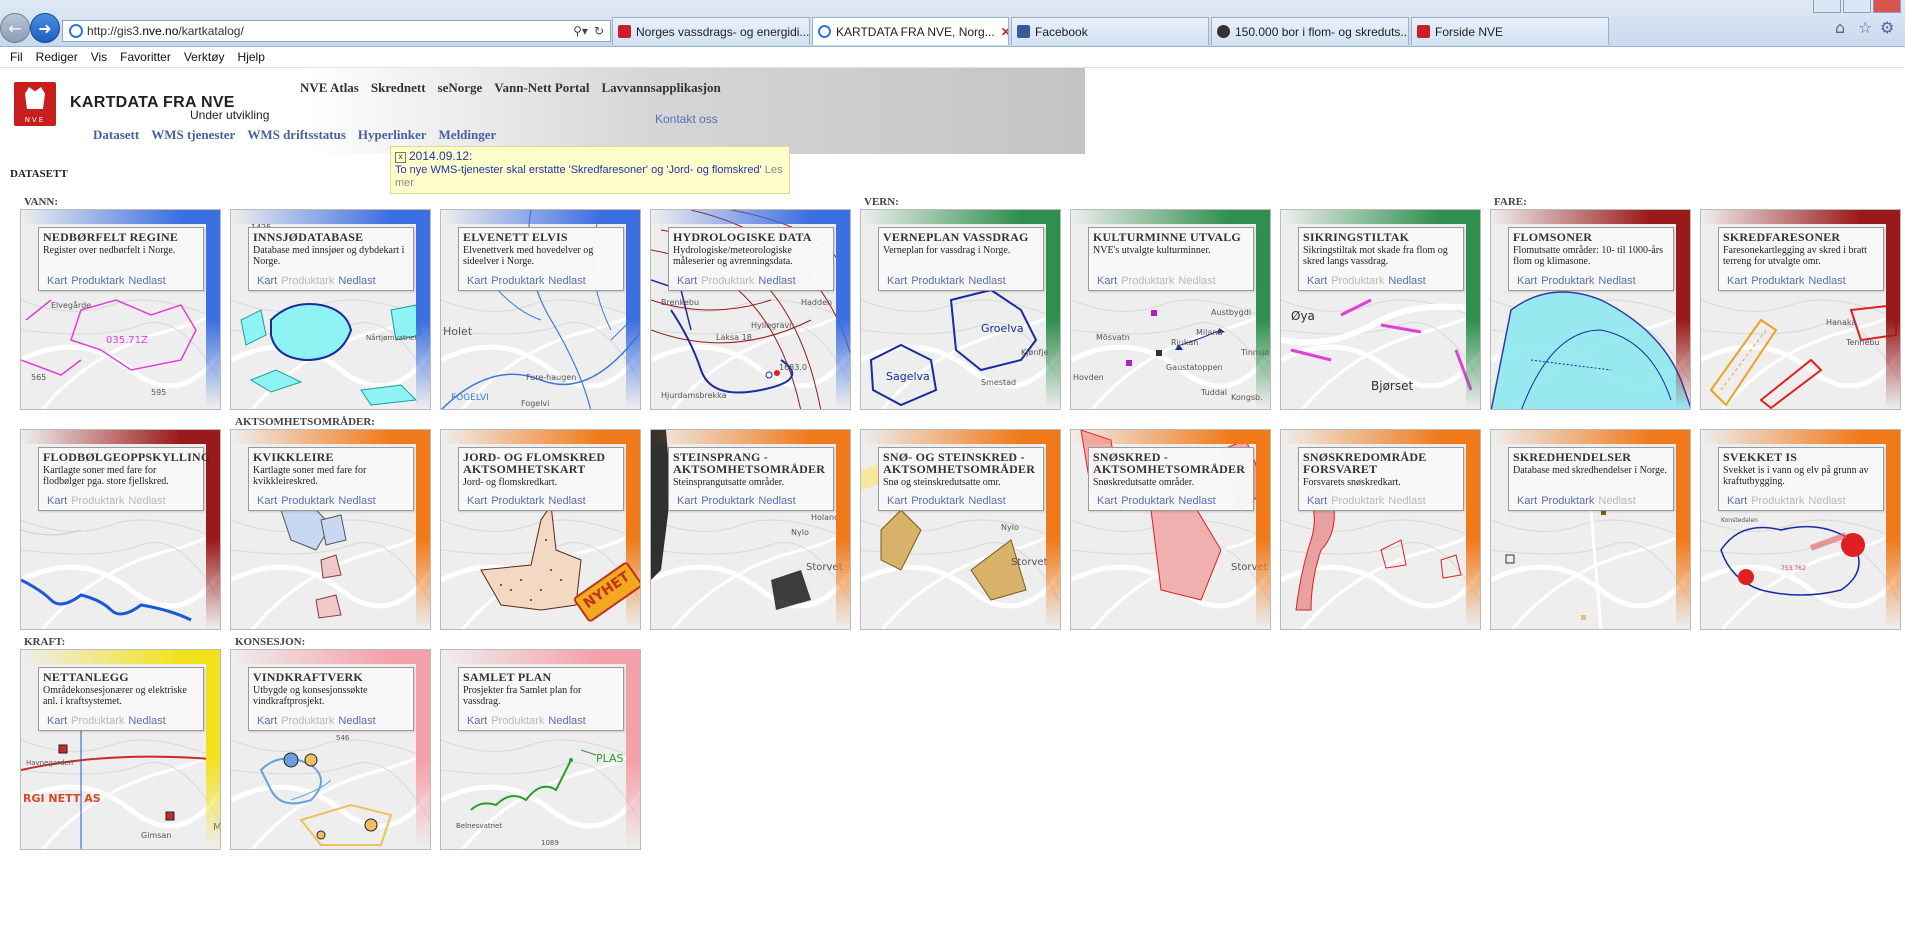 The height and width of the screenshot is (944, 1905). Describe the element at coordinates (35, 104) in the screenshot. I see `nve-logo: NVE` at that location.